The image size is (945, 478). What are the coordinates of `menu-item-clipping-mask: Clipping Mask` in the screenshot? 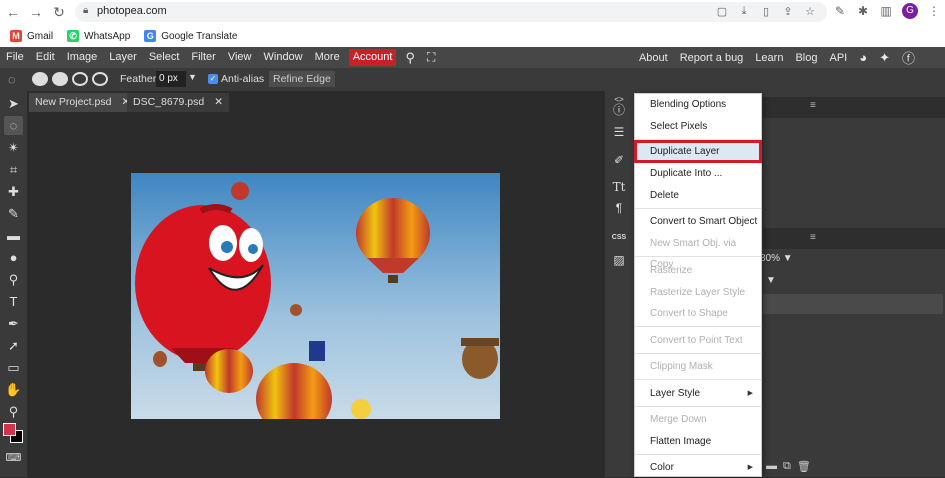 It's located at (681, 366).